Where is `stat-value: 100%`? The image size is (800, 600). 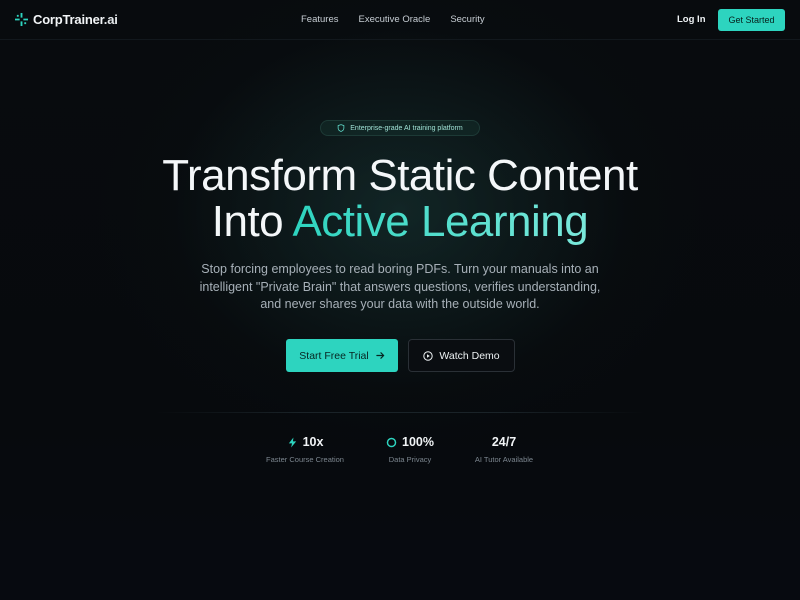 stat-value: 100% is located at coordinates (418, 442).